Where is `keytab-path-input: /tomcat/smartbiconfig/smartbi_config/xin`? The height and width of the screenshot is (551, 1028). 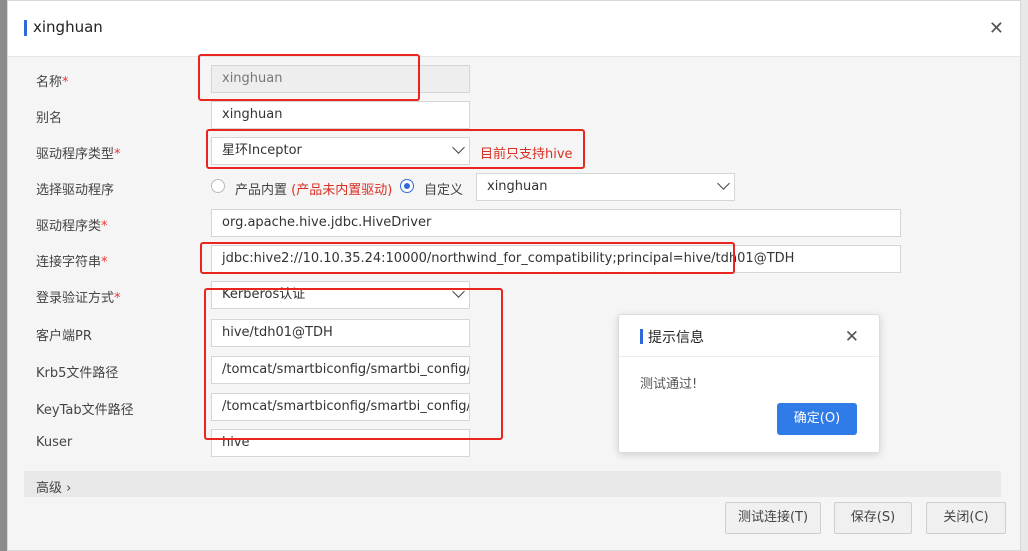 keytab-path-input: /tomcat/smartbiconfig/smartbi_config/xin is located at coordinates (340, 407).